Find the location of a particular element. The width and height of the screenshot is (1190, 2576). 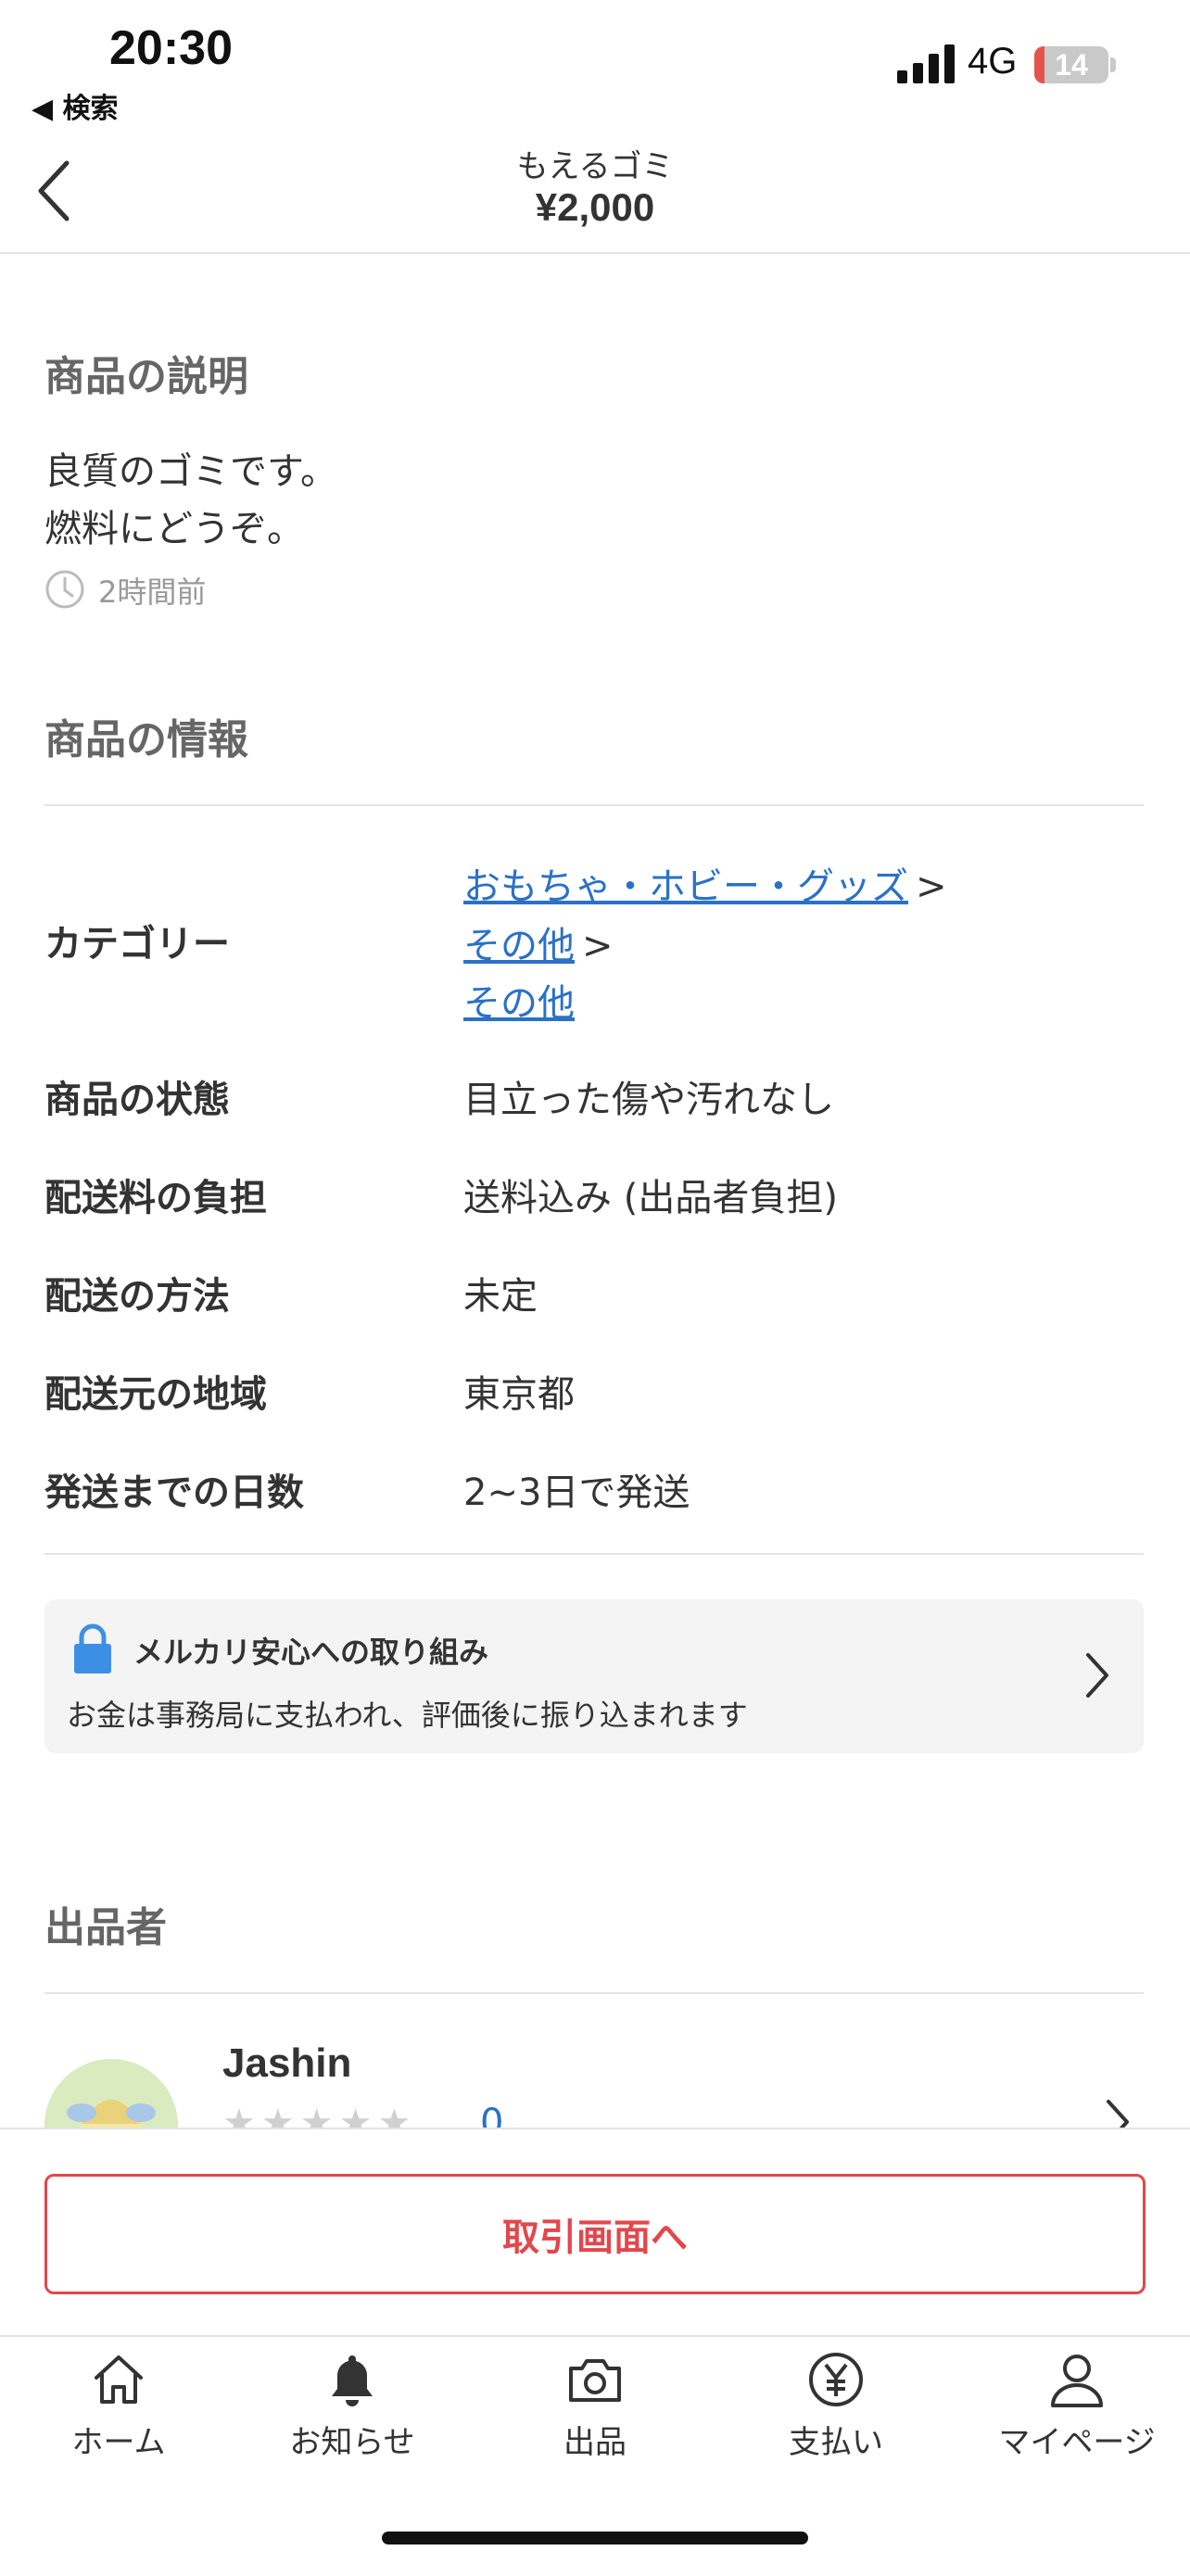

tabbar-divider is located at coordinates (595, 2336).